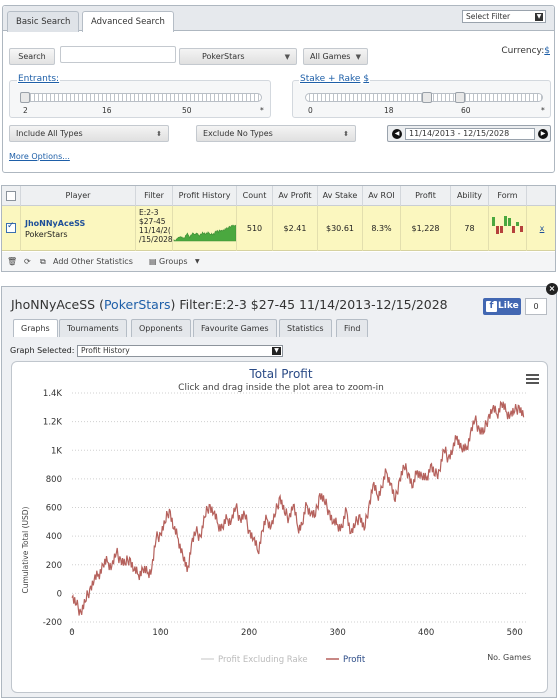 This screenshot has width=559, height=700. Describe the element at coordinates (352, 328) in the screenshot. I see `tab-find: Find` at that location.